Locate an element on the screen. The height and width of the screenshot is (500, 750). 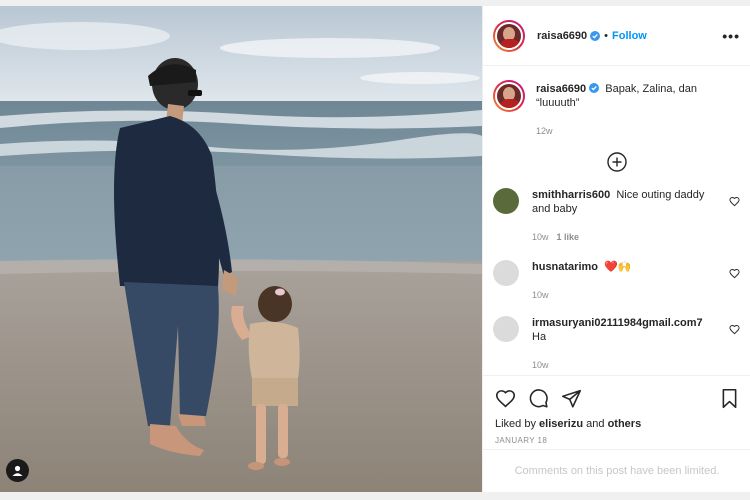
comment-text: Ha is located at coordinates (539, 337).